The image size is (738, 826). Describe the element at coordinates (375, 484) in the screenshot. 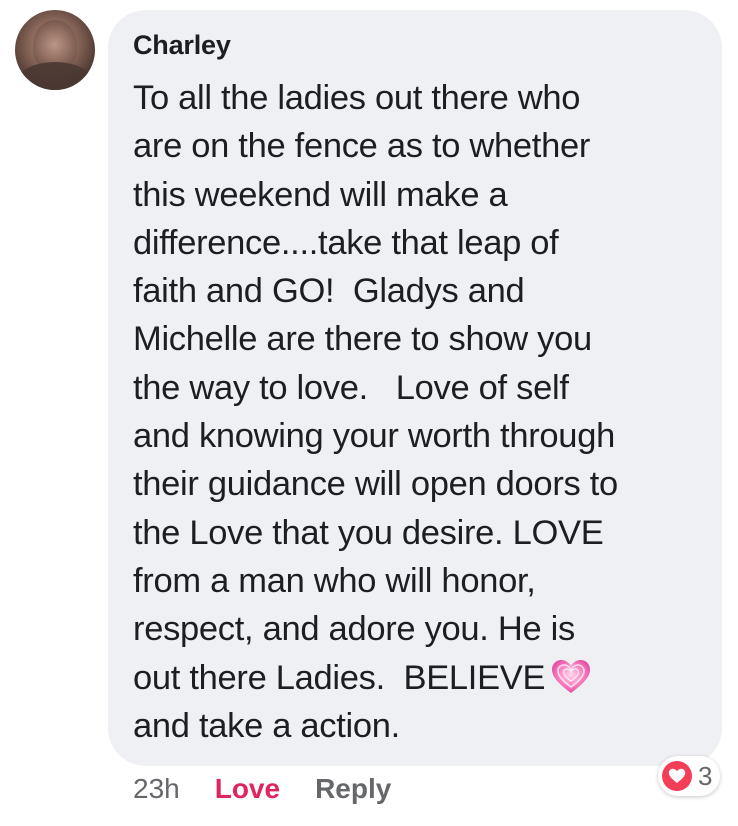

I see `comment-line: their guidance will open doors to` at that location.